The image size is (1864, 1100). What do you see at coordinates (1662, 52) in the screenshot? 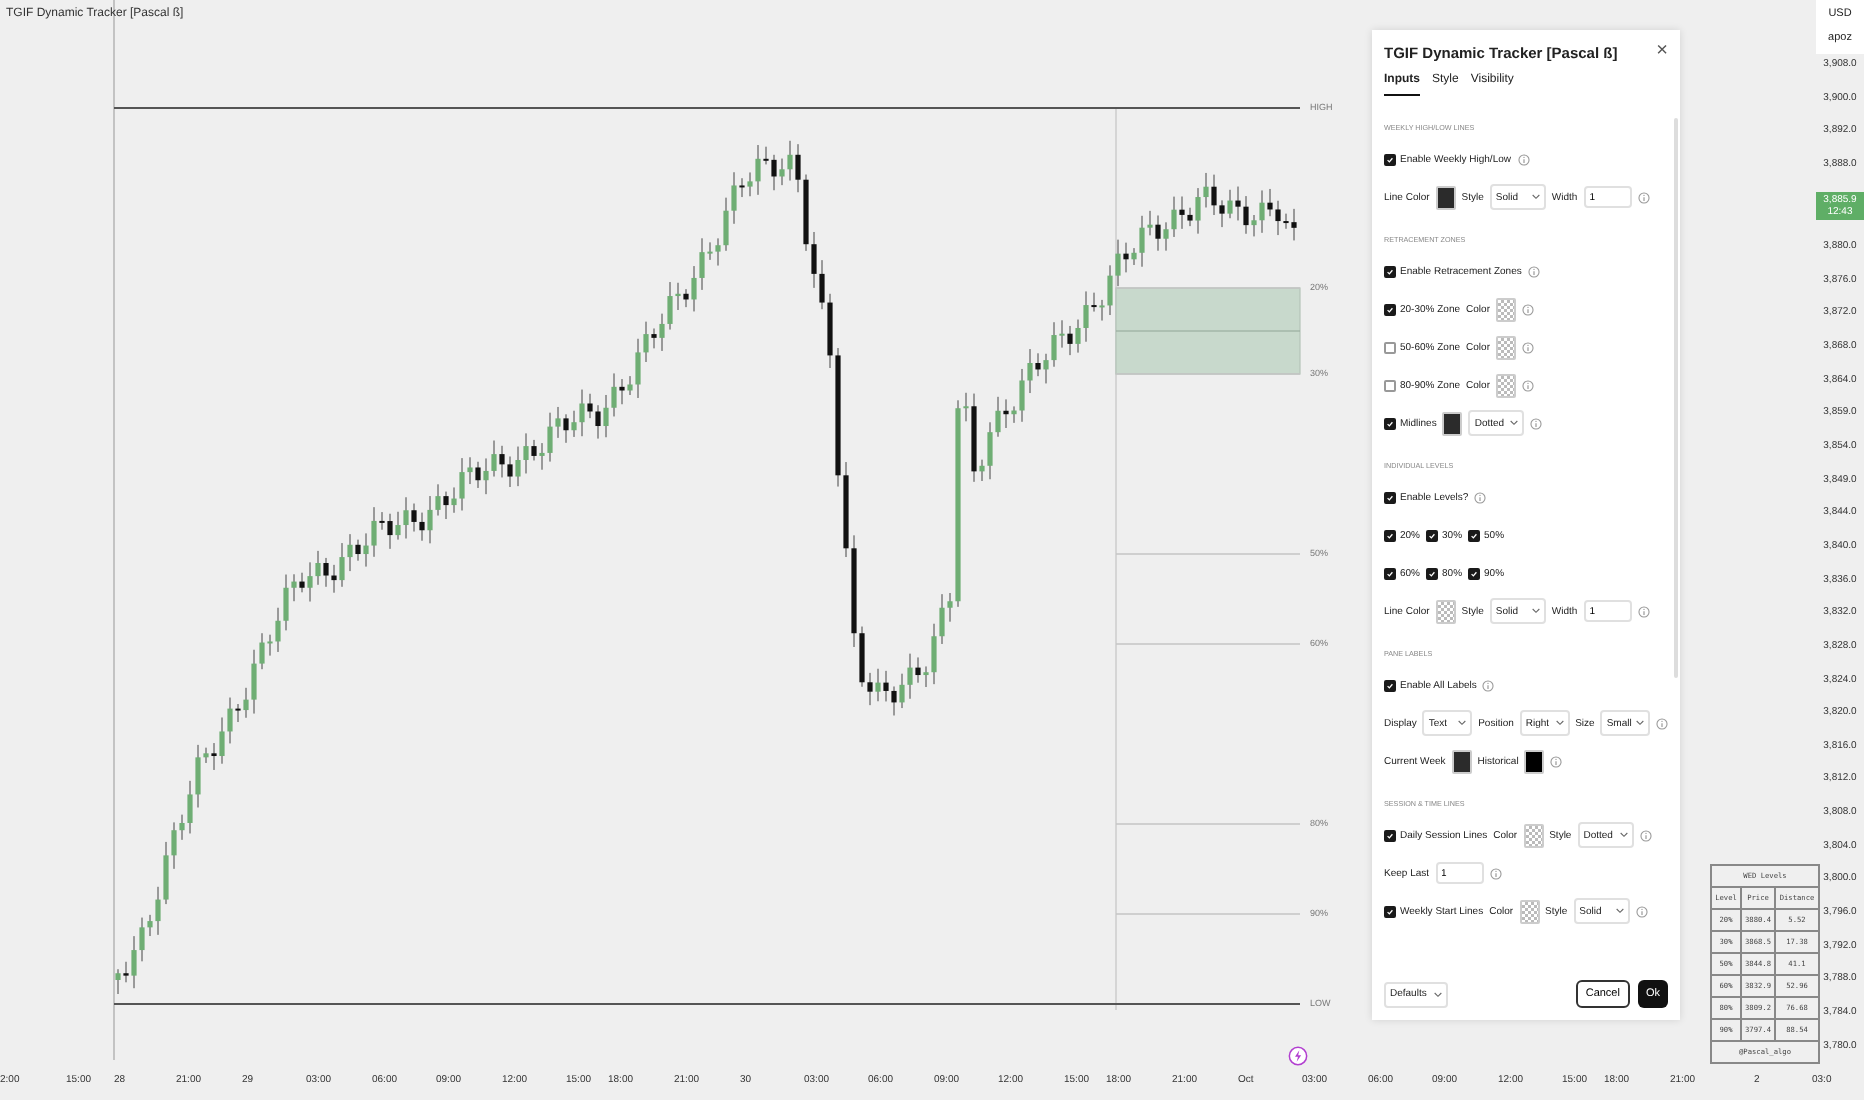
I see `close-button: ×` at bounding box center [1662, 52].